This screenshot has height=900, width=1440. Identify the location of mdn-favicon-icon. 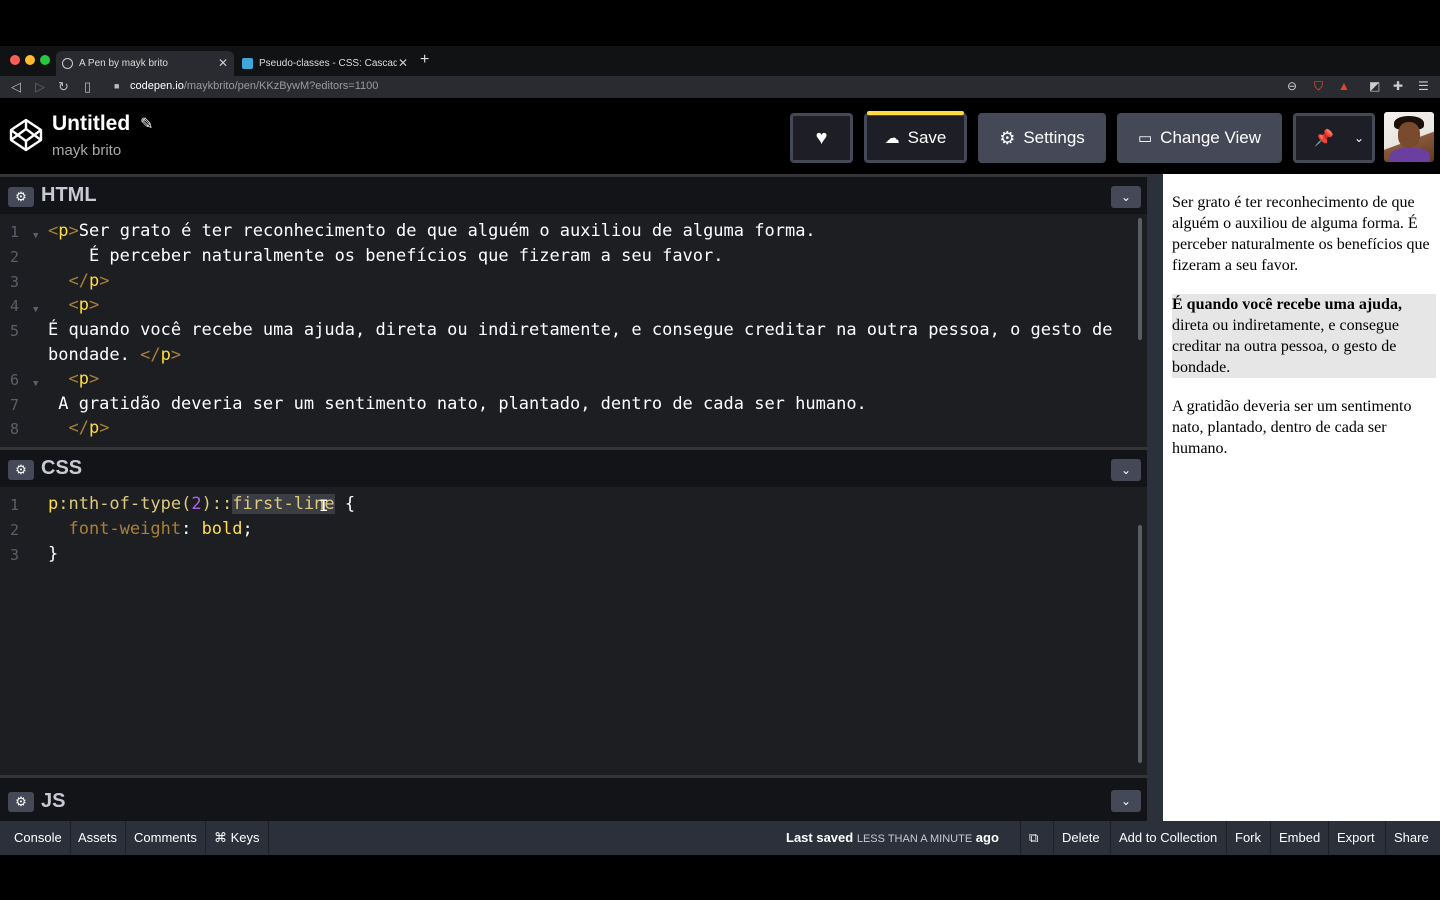
(247, 63).